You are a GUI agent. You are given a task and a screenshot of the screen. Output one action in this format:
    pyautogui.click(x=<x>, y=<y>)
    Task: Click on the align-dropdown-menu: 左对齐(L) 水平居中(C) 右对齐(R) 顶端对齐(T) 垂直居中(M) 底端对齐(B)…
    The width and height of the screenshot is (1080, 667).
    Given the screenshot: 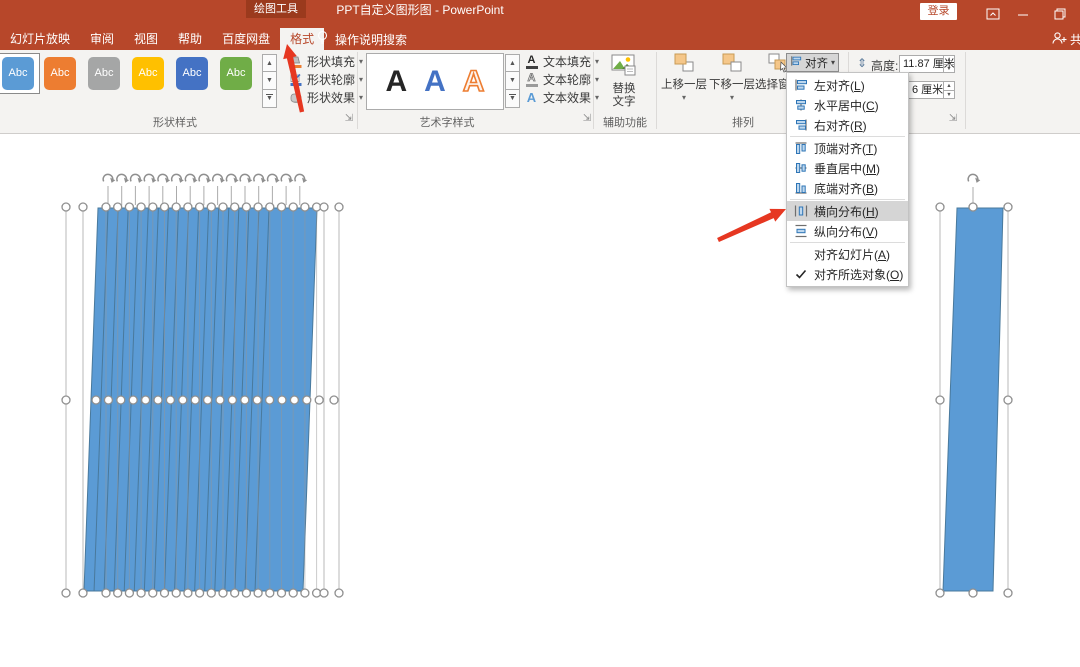 What is the action you would take?
    pyautogui.click(x=847, y=179)
    